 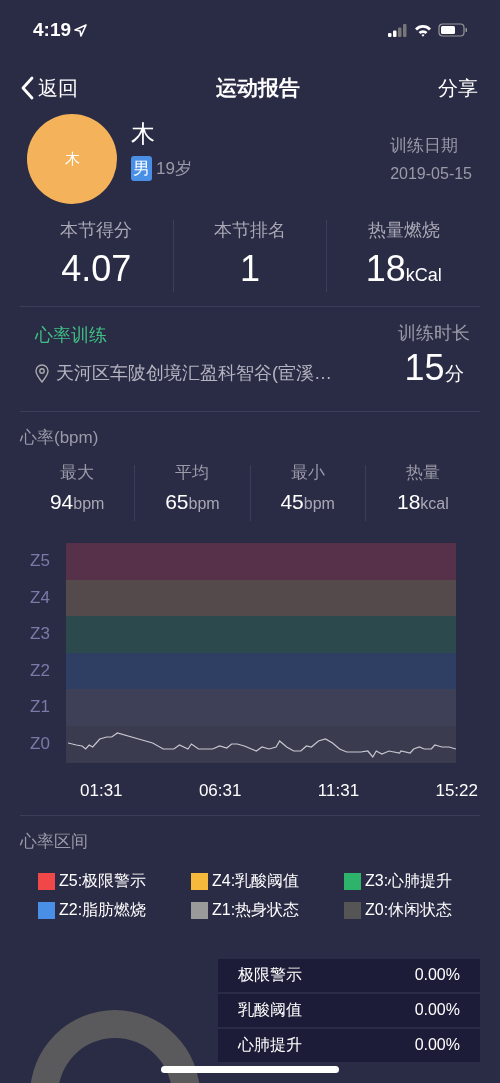 What do you see at coordinates (408, 502) in the screenshot?
I see `stat-value: 18` at bounding box center [408, 502].